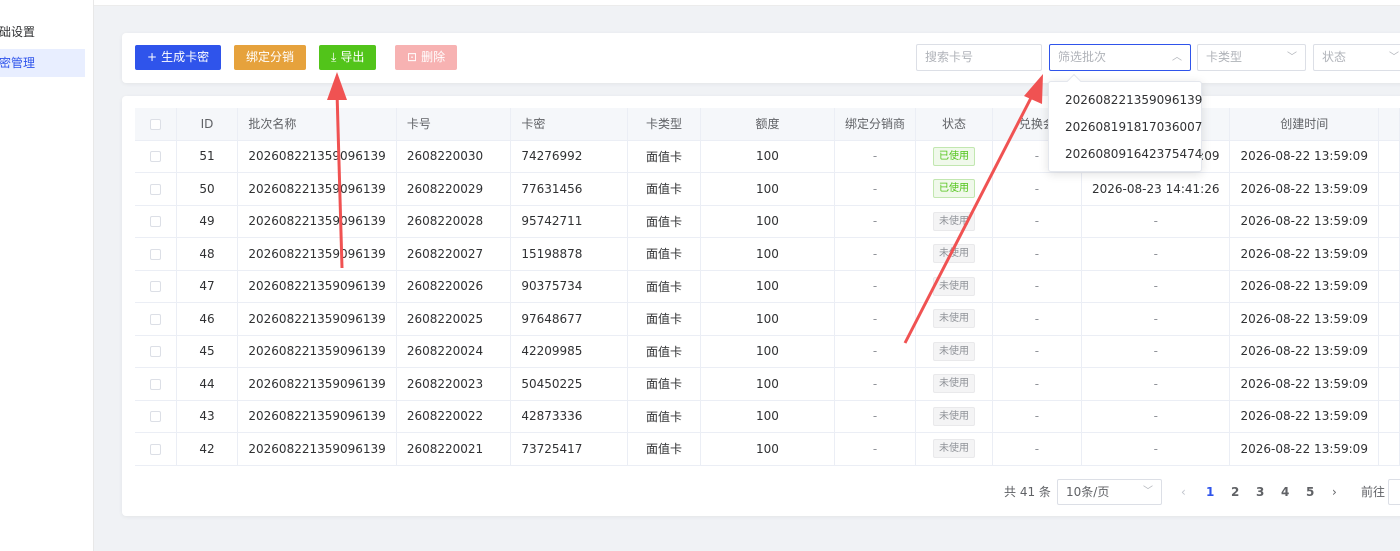 This screenshot has height=551, width=1400. Describe the element at coordinates (1285, 492) in the screenshot. I see `page-4: 4` at that location.